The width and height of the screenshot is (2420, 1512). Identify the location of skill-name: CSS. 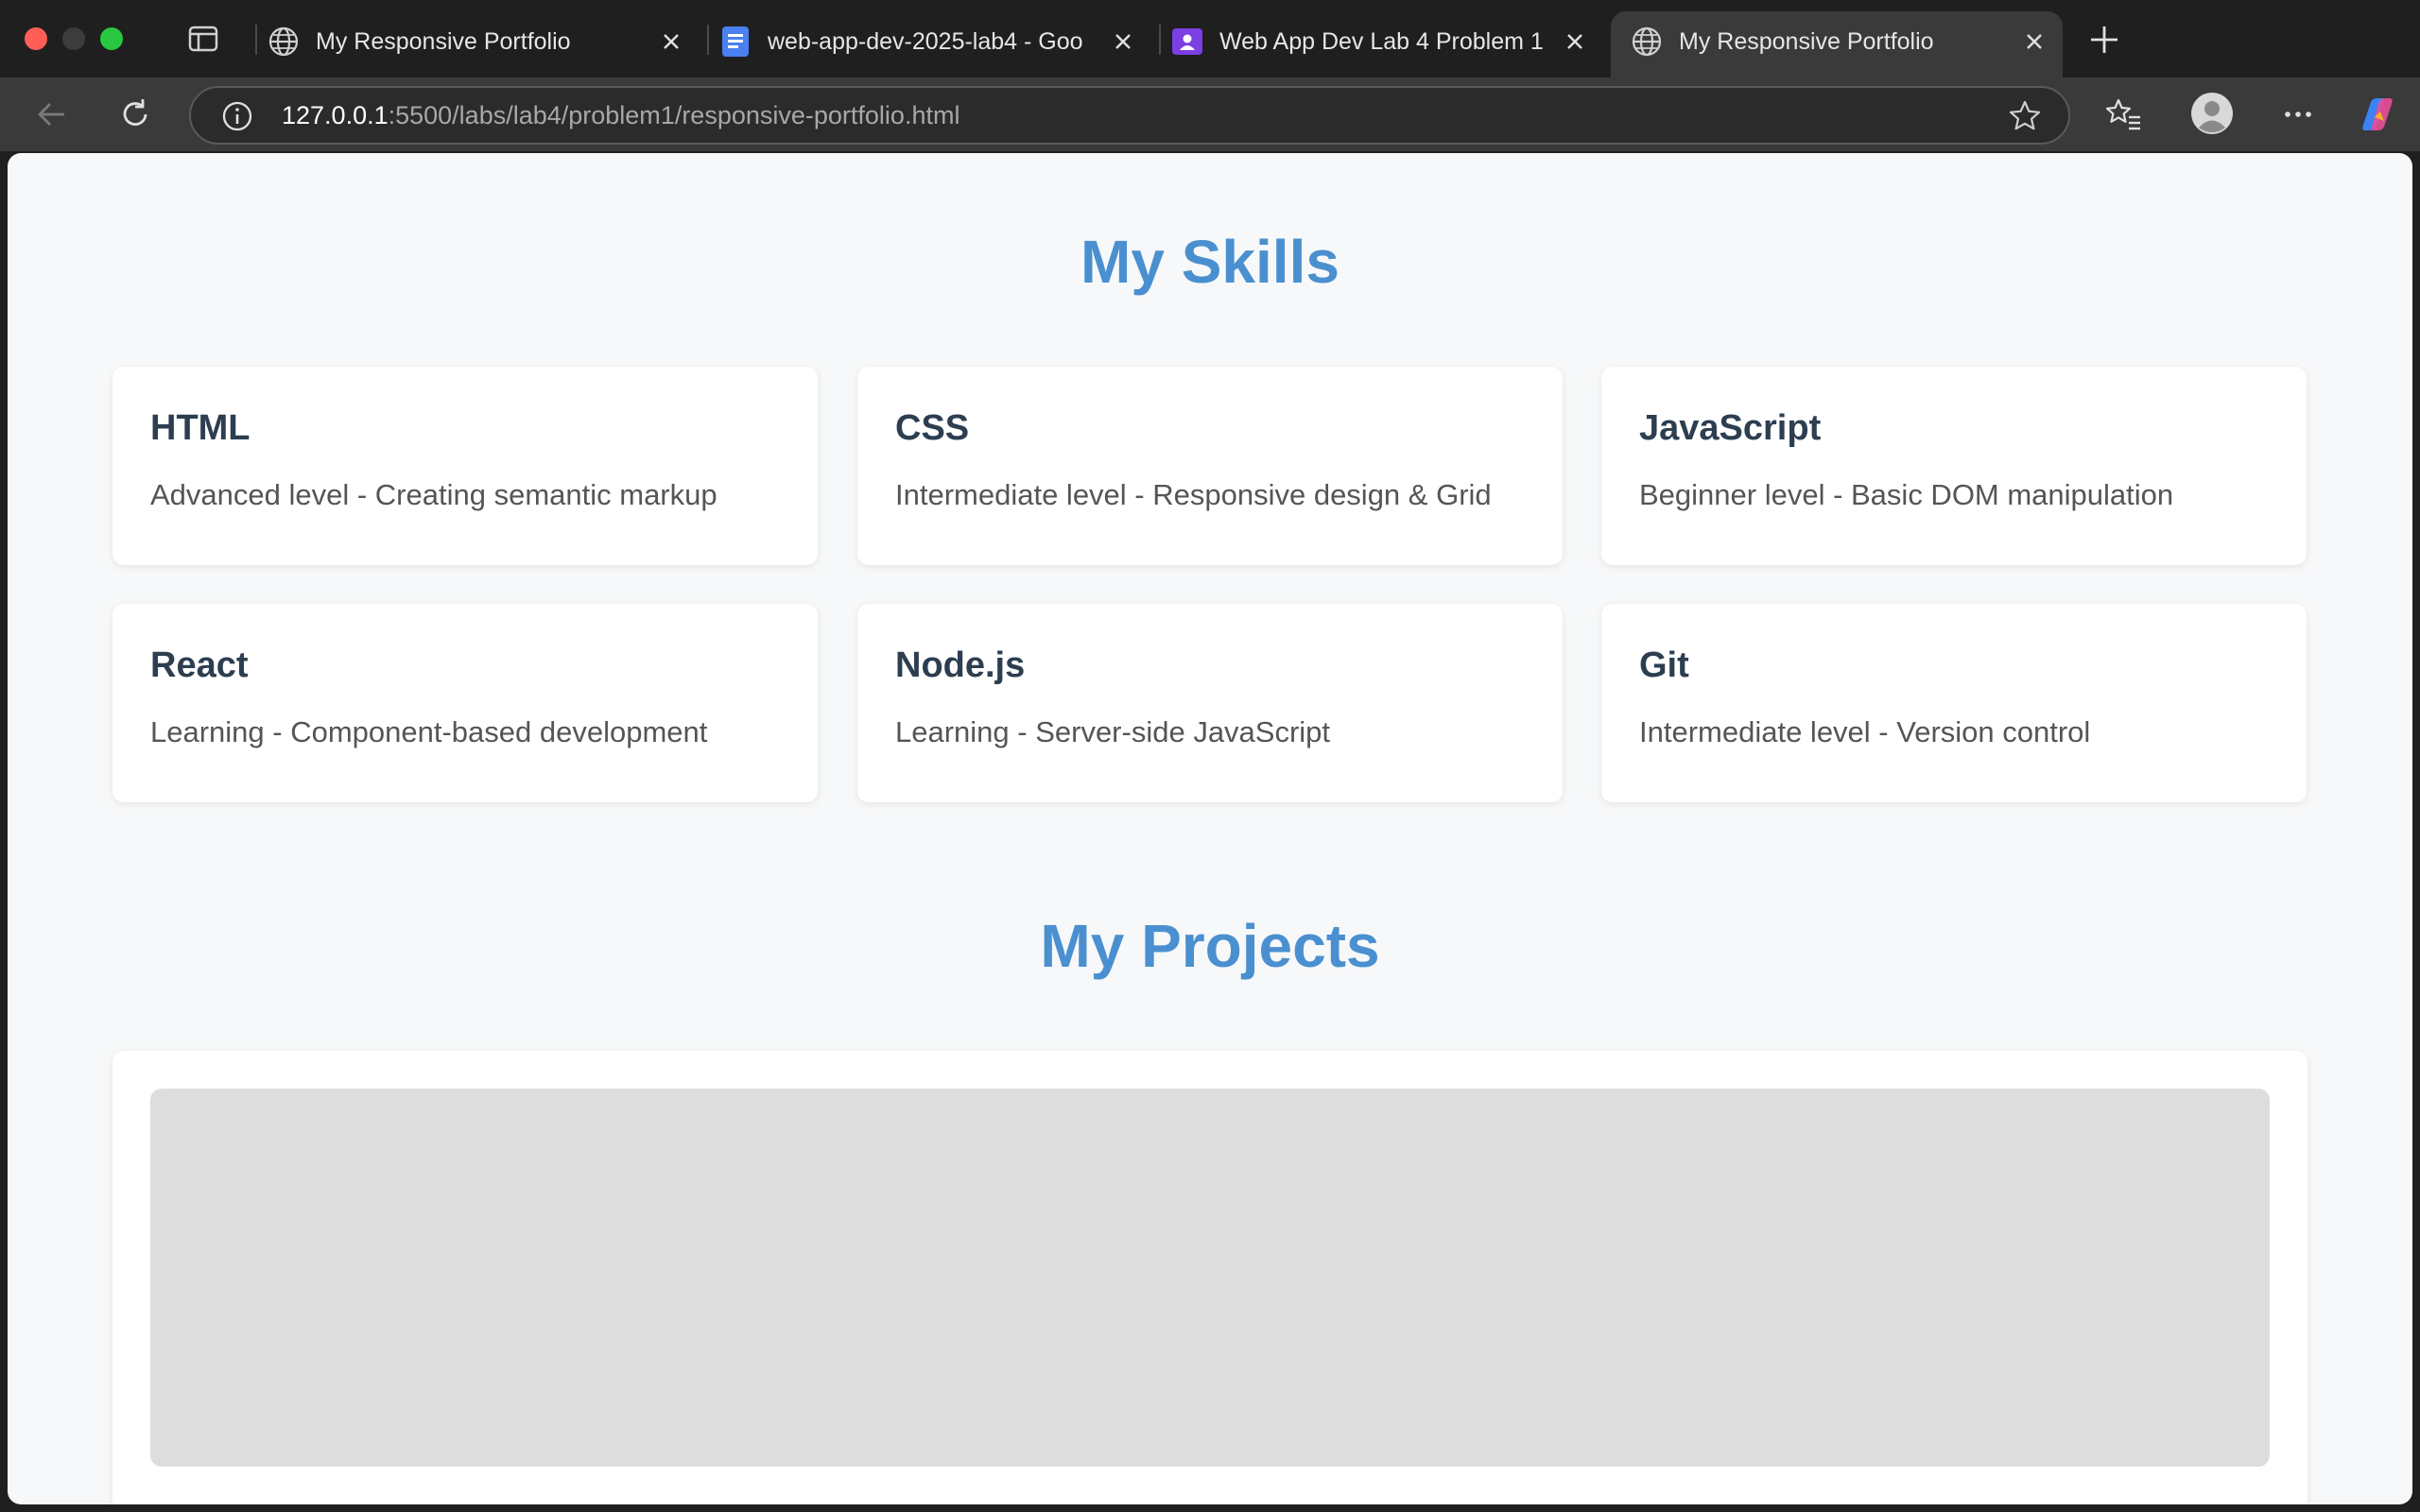
(932, 428).